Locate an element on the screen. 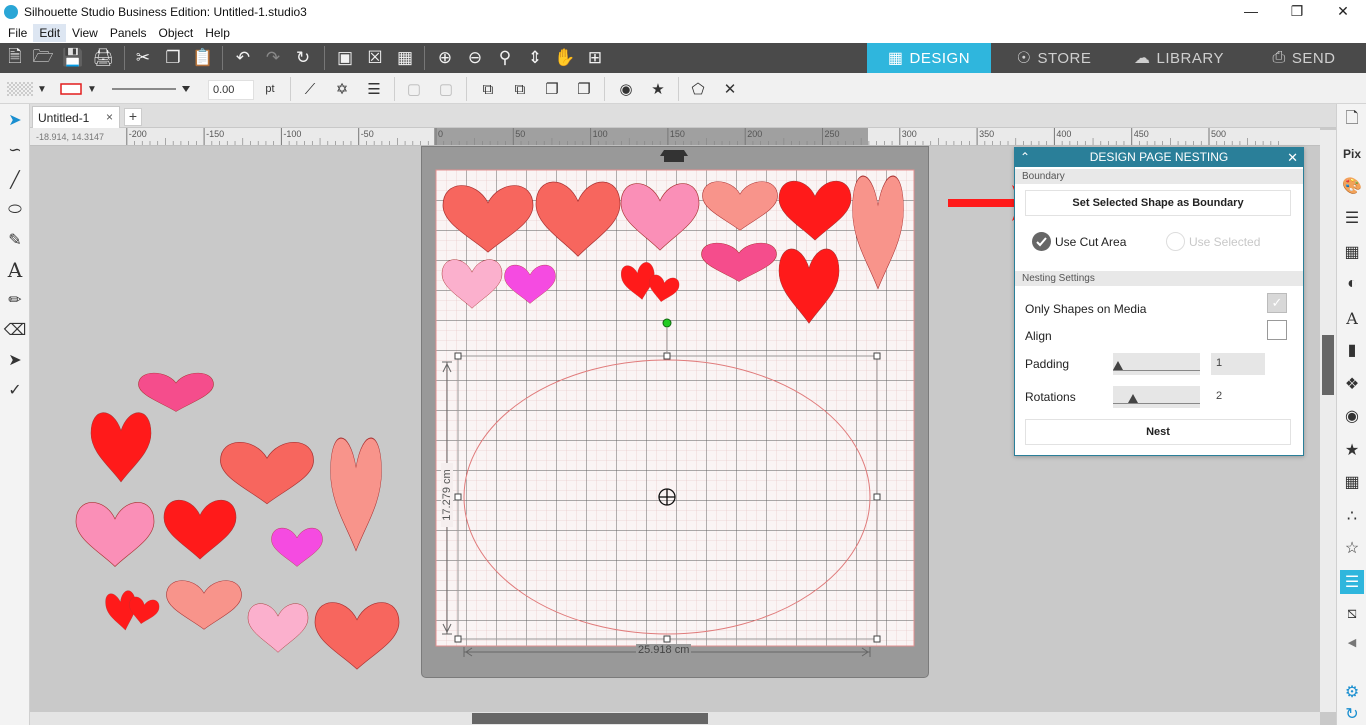 The image size is (1366, 725). zoom-out-icon: ⊖ is located at coordinates (475, 58).